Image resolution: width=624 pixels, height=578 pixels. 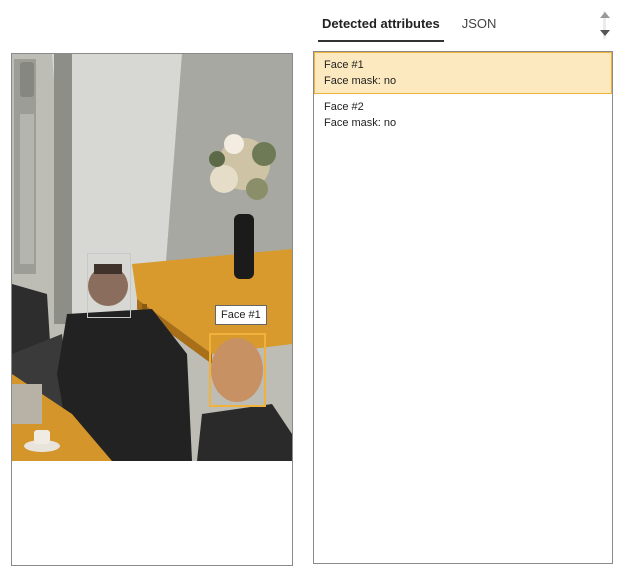 I want to click on tab-json: JSON, so click(x=479, y=27).